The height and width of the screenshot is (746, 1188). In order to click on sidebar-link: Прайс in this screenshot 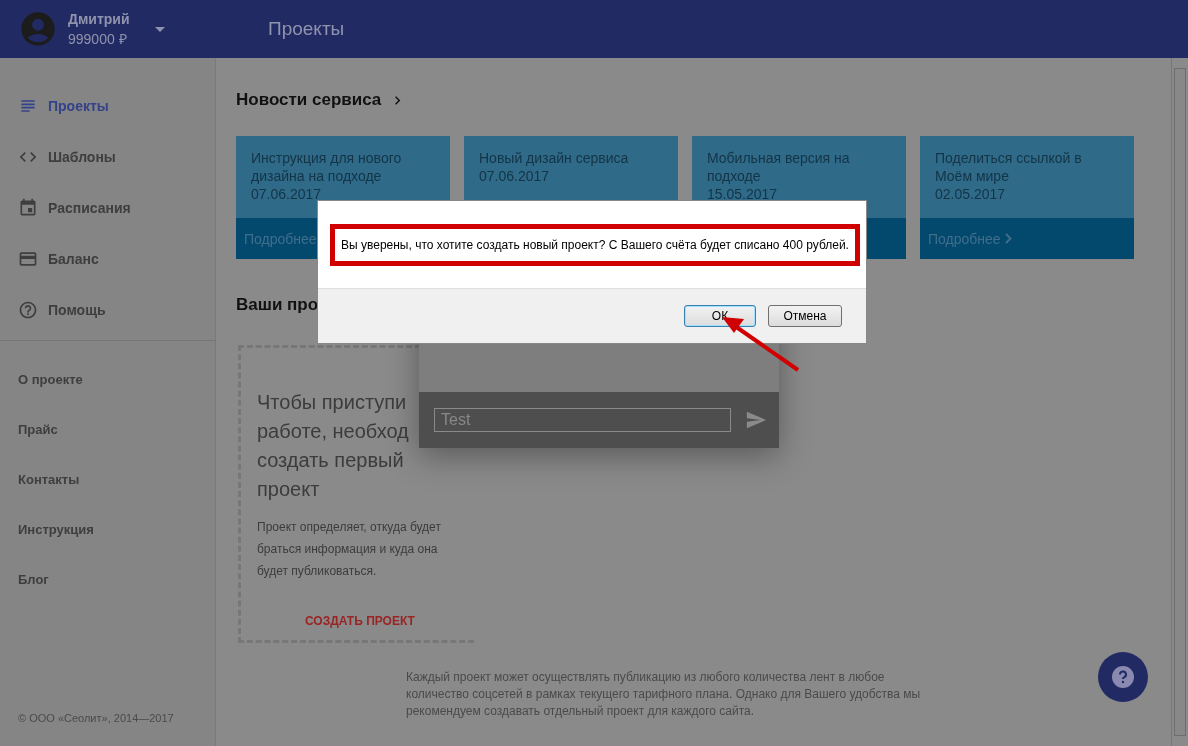, I will do `click(107, 429)`.